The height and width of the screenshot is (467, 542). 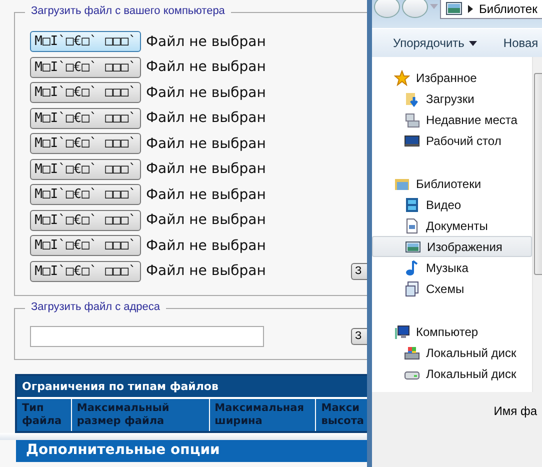 What do you see at coordinates (452, 246) in the screenshot?
I see `nav-item: Изображения` at bounding box center [452, 246].